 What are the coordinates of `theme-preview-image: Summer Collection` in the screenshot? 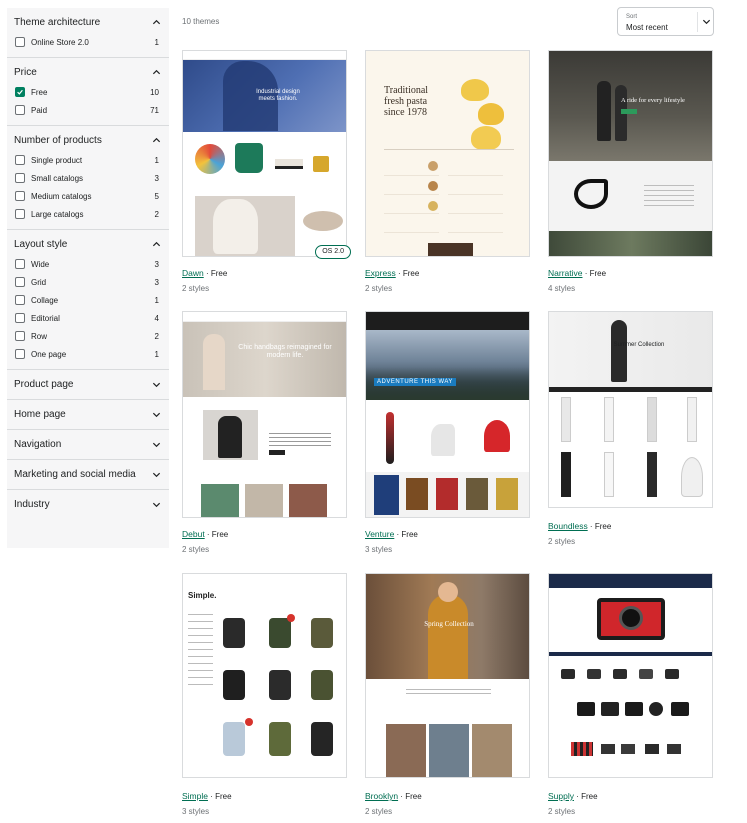 It's located at (630, 409).